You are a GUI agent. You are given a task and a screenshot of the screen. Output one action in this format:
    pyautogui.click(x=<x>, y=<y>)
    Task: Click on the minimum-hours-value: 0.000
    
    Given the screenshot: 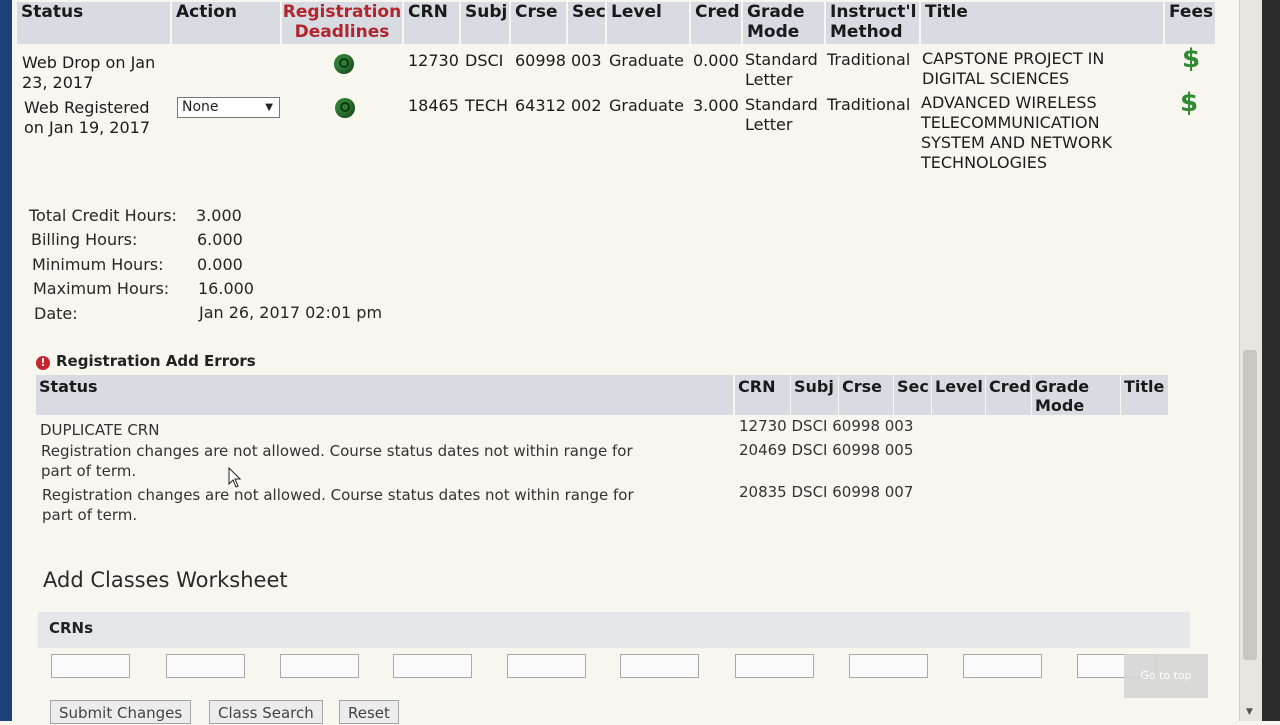 What is the action you would take?
    pyautogui.click(x=220, y=264)
    